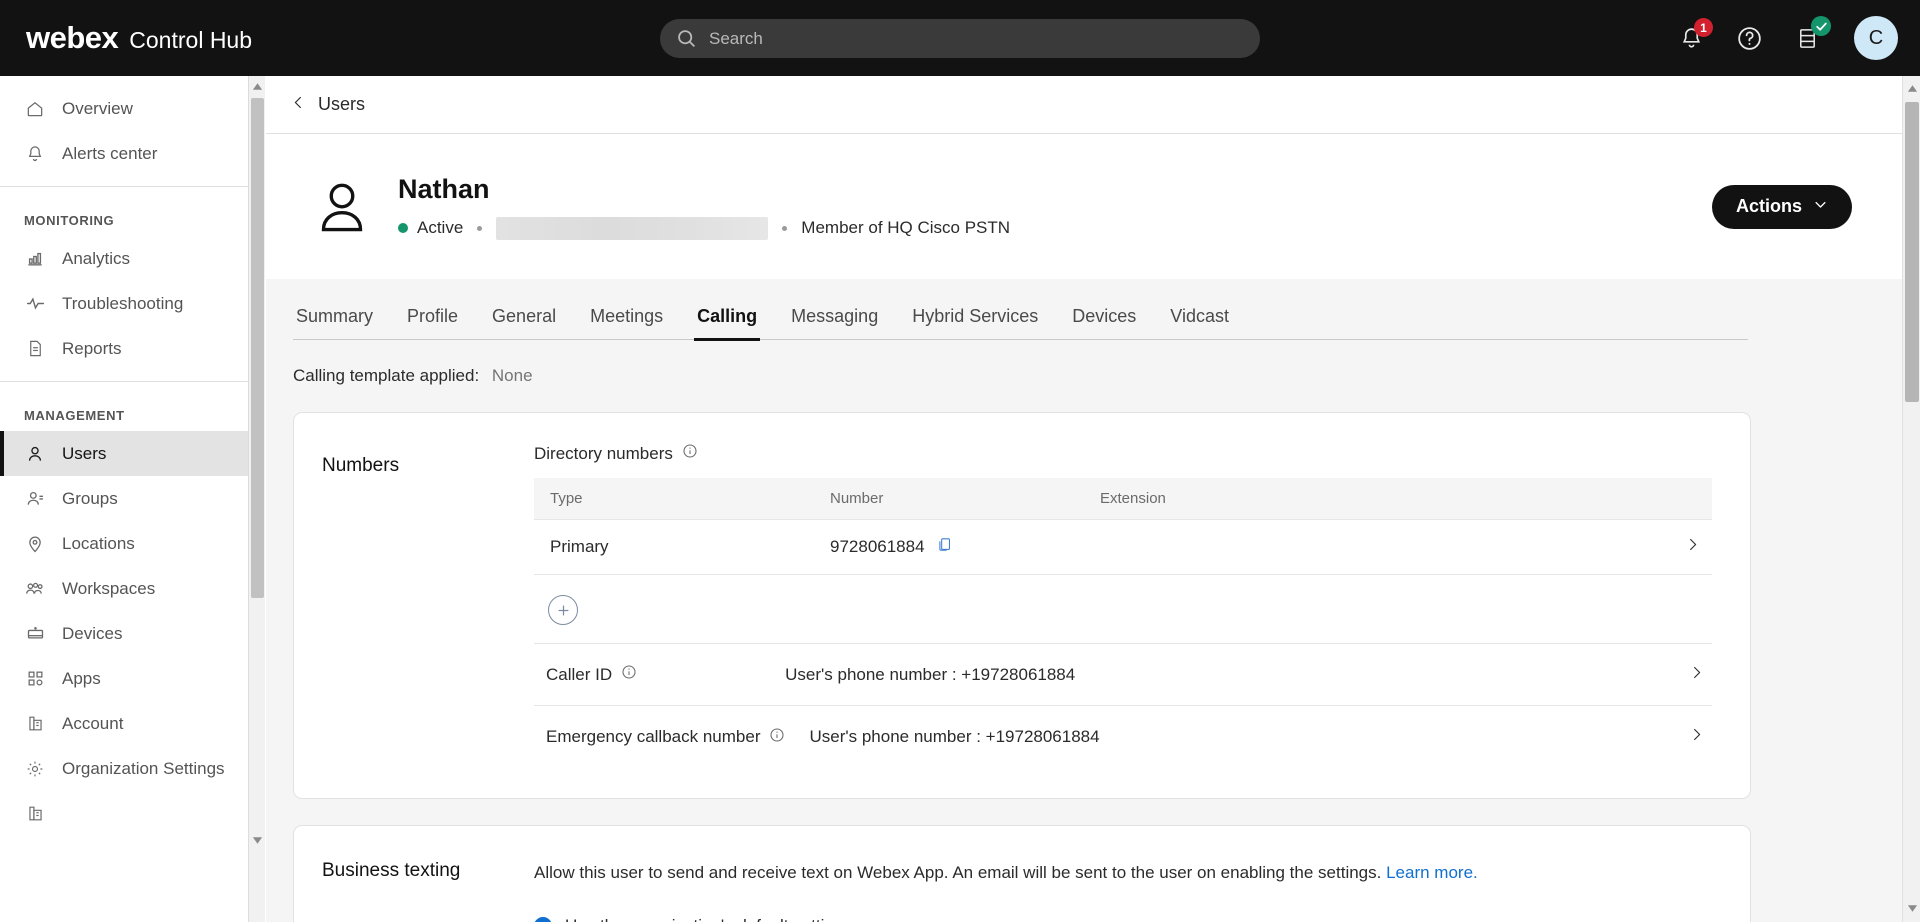 This screenshot has height=922, width=1920. What do you see at coordinates (124, 813) in the screenshot?
I see `sidebar-item-partial` at bounding box center [124, 813].